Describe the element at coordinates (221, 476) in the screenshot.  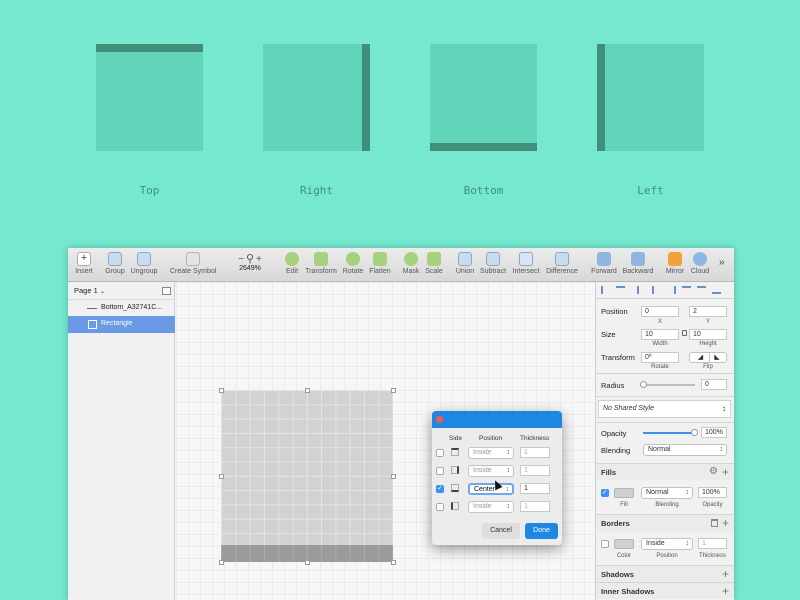
I see `resize-handle-left` at that location.